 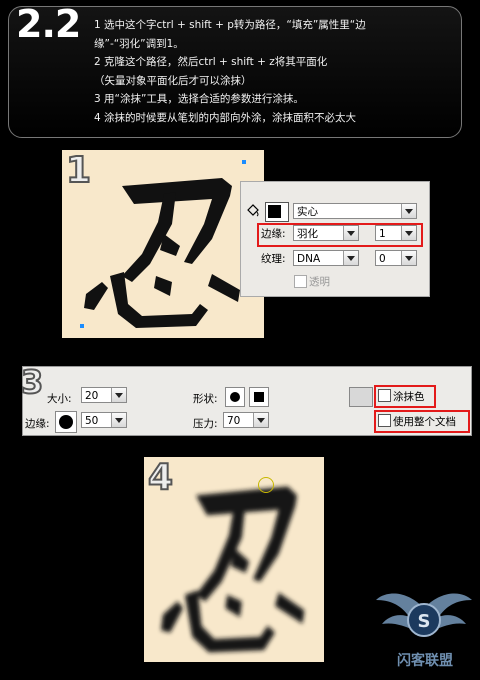 What do you see at coordinates (246, 399) in the screenshot?
I see `smudge-tool-options: 3 大小: 20 边缘: 50 形状: 压力: 70 涂抹色 使用整个文档` at bounding box center [246, 399].